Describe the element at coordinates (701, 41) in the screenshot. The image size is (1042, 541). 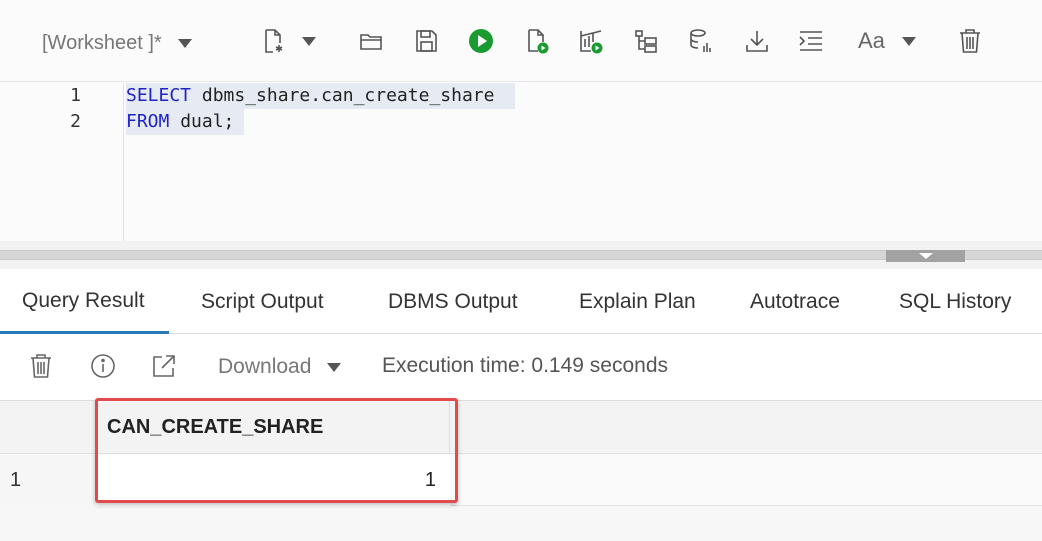
I see `sql-history-icon` at that location.